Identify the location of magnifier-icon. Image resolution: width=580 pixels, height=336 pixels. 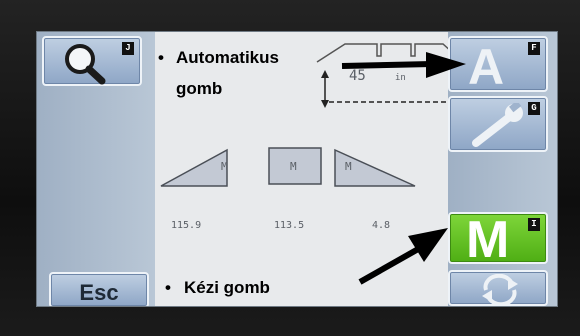
(85, 64).